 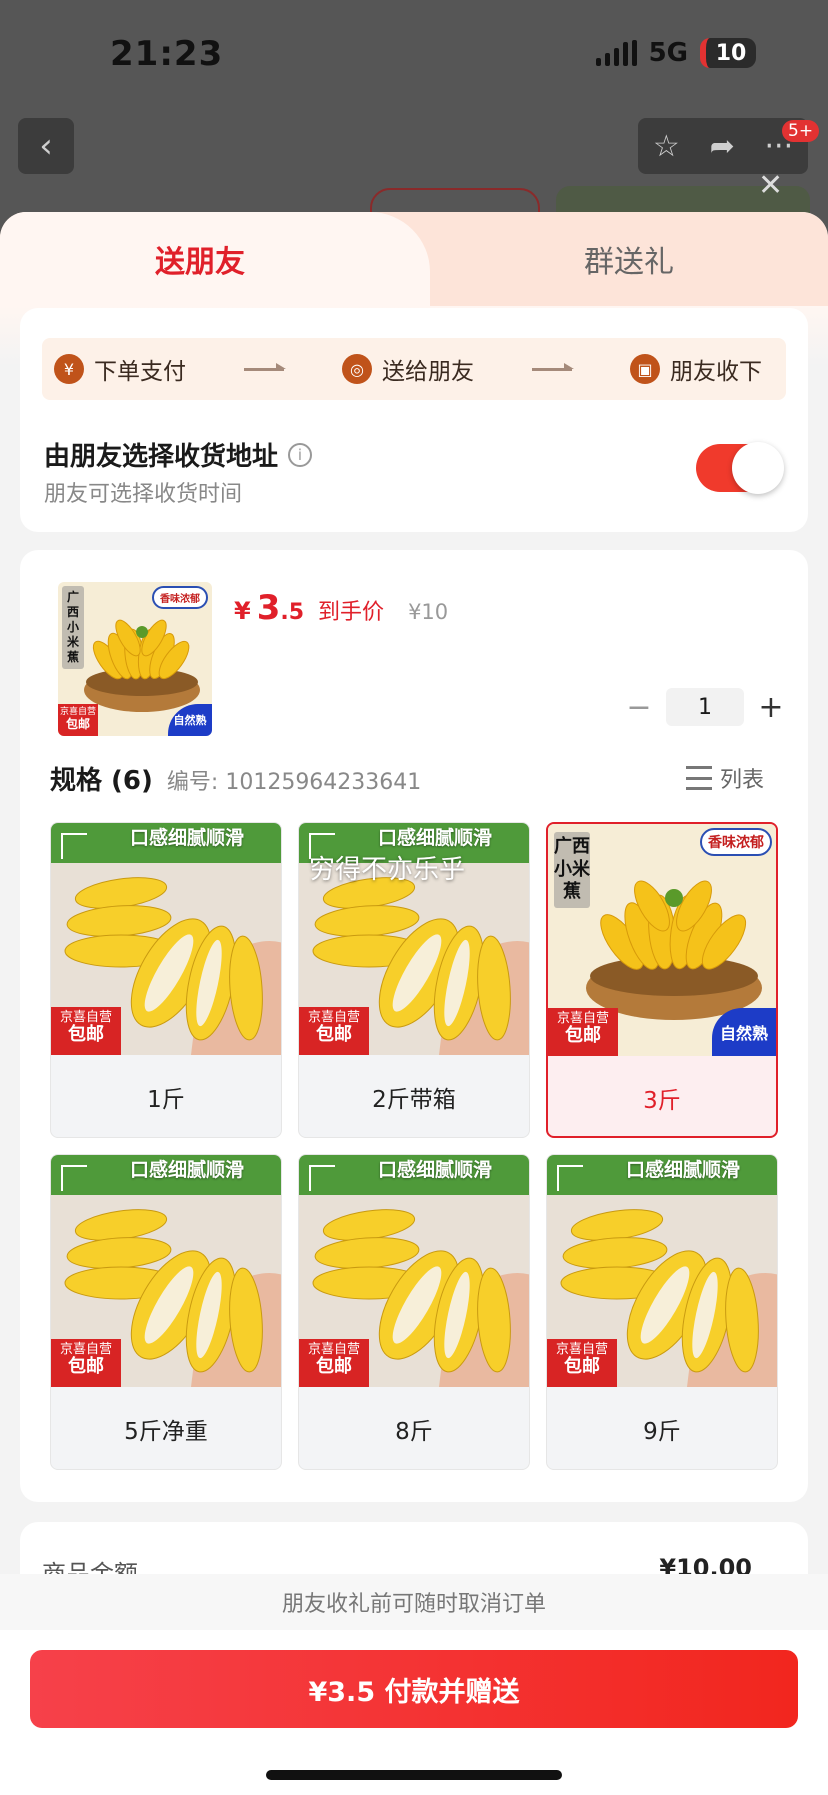 I want to click on price-label: 到手价, so click(x=351, y=612).